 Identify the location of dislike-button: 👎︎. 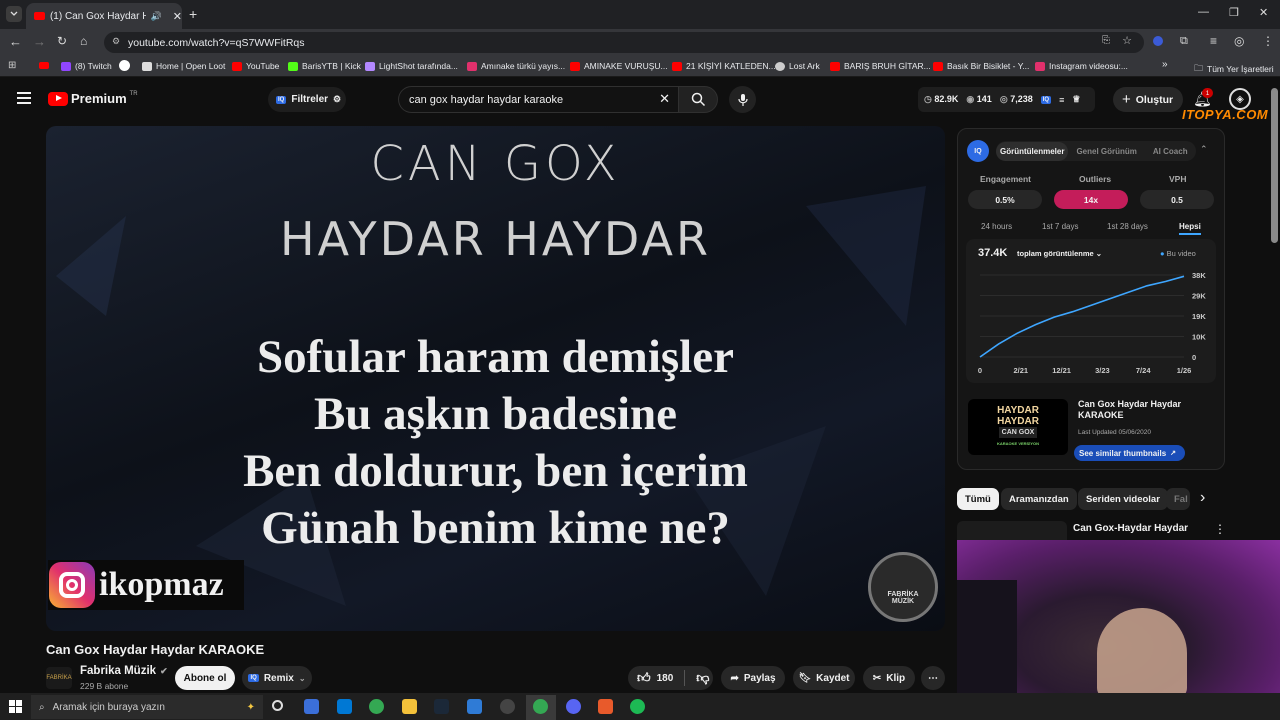
(702, 678).